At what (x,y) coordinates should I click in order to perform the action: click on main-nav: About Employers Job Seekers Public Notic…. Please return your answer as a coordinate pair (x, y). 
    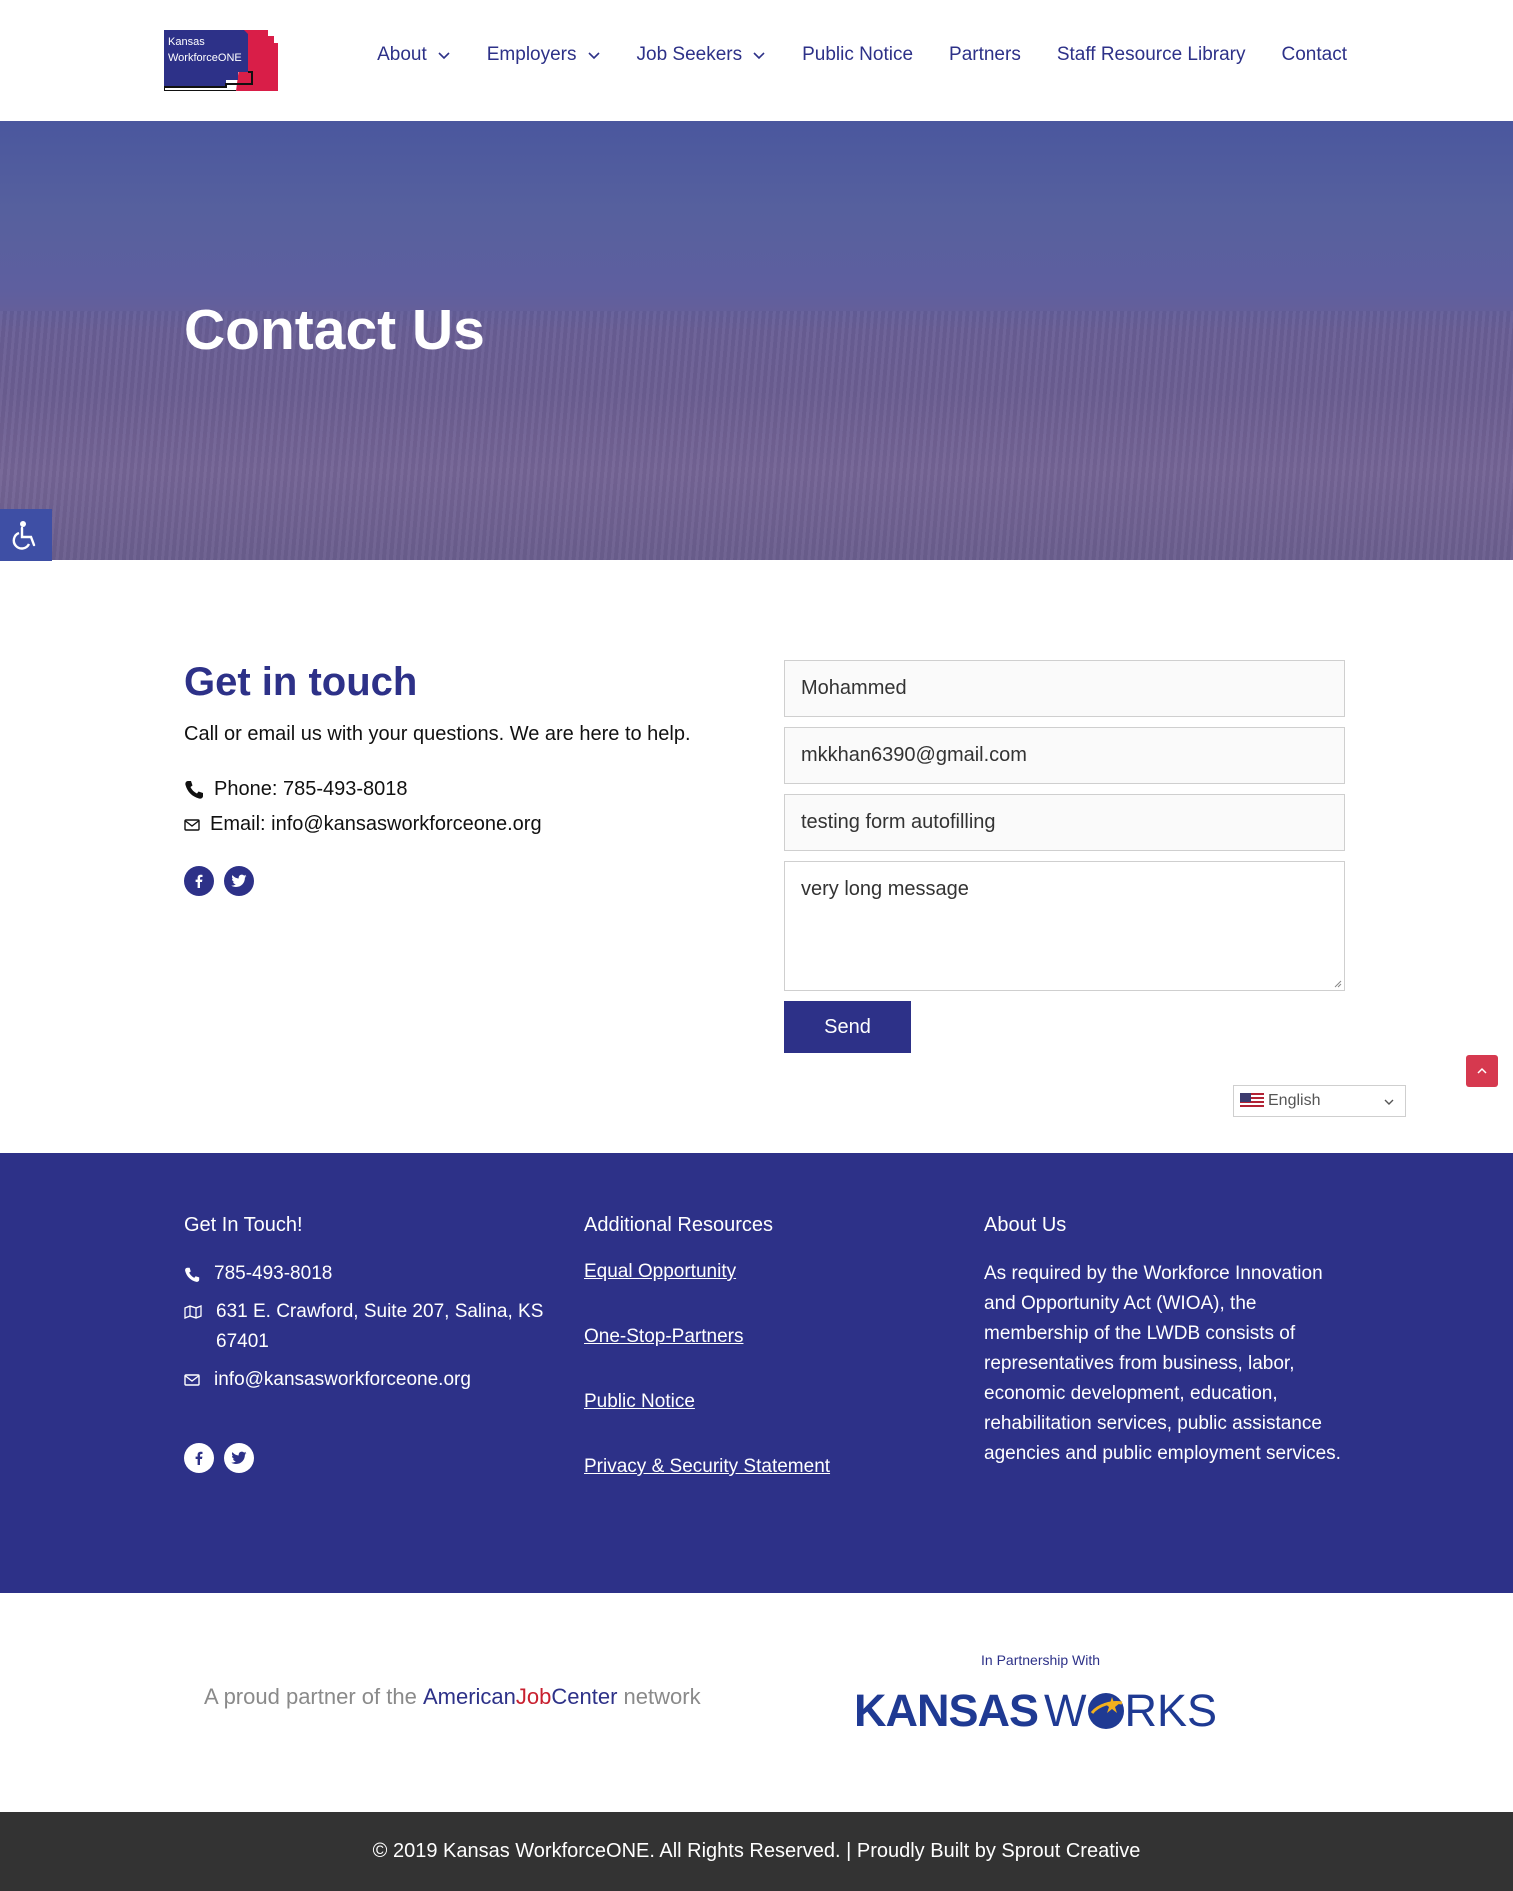
    Looking at the image, I should click on (844, 55).